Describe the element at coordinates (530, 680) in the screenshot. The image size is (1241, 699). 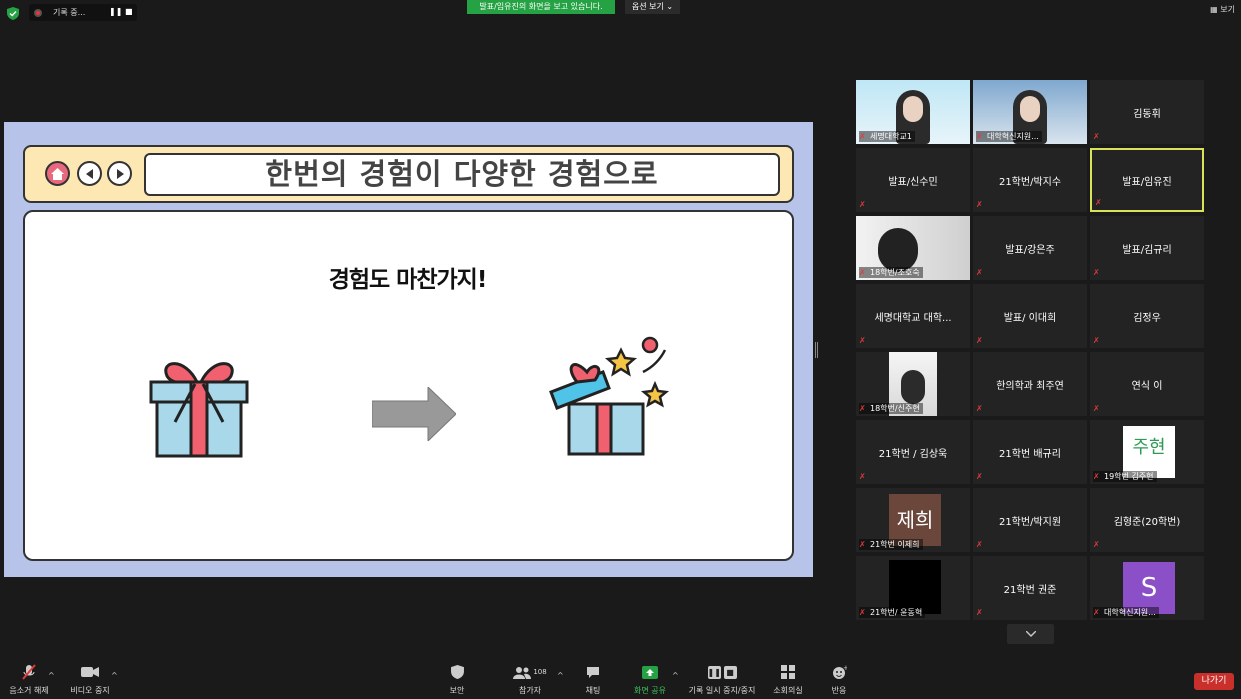
I see `participants-button: 108 참가자` at that location.